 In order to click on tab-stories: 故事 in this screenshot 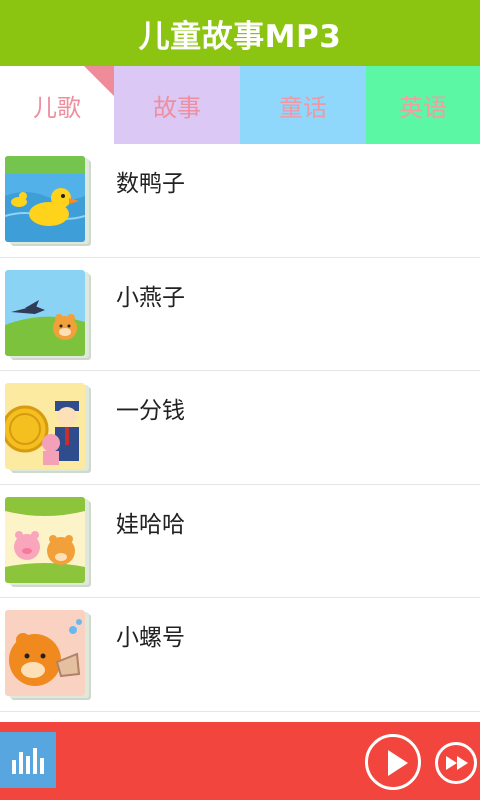, I will do `click(177, 105)`.